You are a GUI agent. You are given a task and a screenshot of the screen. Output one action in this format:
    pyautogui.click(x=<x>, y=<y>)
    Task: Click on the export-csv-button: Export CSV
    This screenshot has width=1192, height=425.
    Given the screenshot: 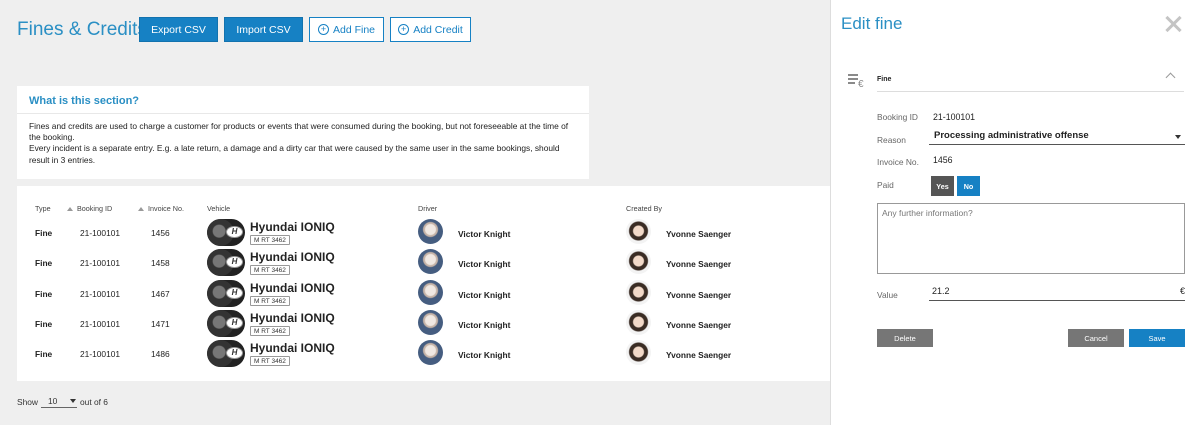 What is the action you would take?
    pyautogui.click(x=178, y=29)
    